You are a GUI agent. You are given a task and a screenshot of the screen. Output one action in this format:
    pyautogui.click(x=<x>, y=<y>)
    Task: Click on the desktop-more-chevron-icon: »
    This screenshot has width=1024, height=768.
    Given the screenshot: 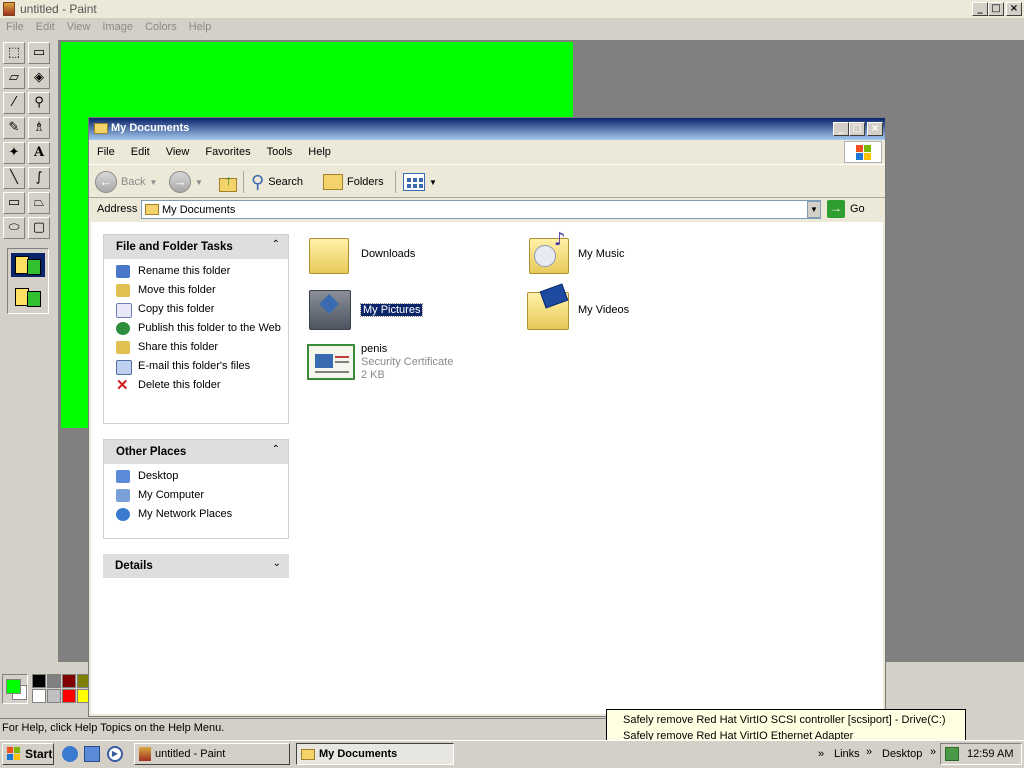 What is the action you would take?
    pyautogui.click(x=933, y=752)
    